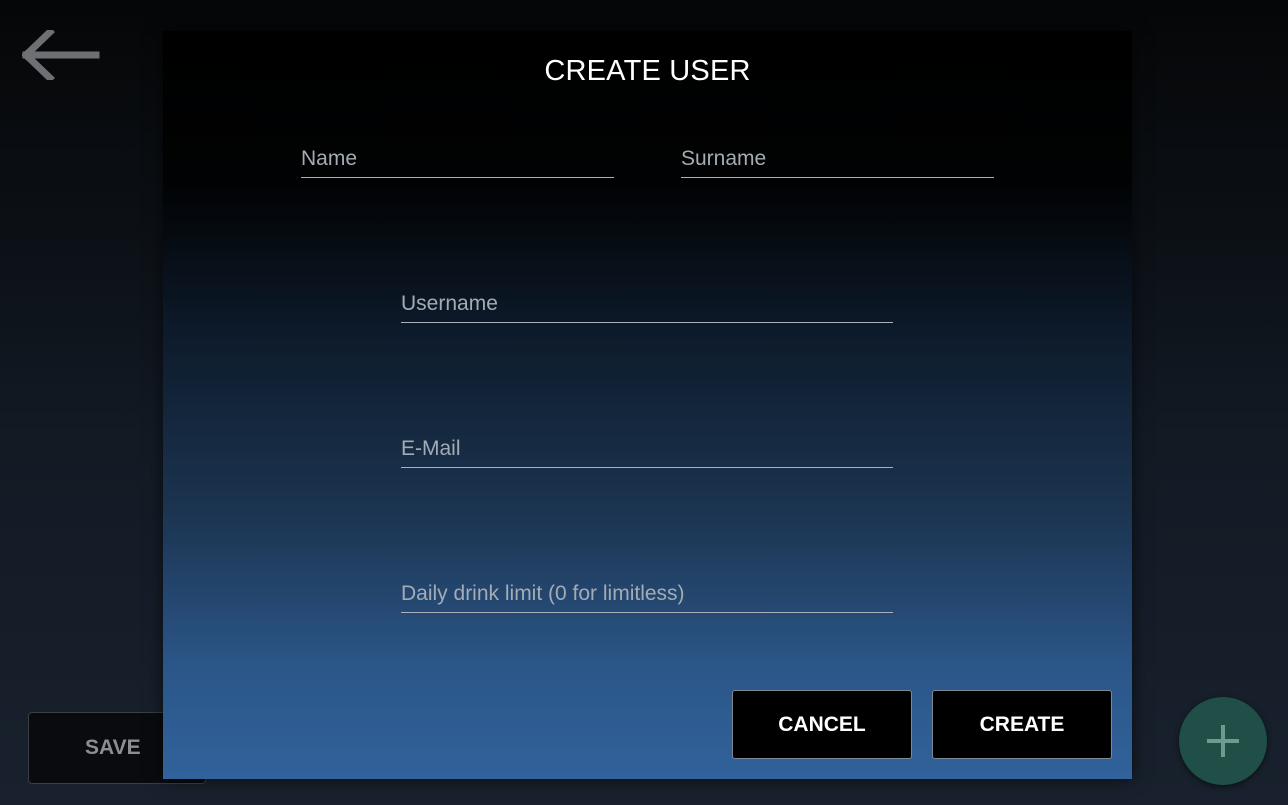 The width and height of the screenshot is (1288, 805). I want to click on email-field, so click(647, 445).